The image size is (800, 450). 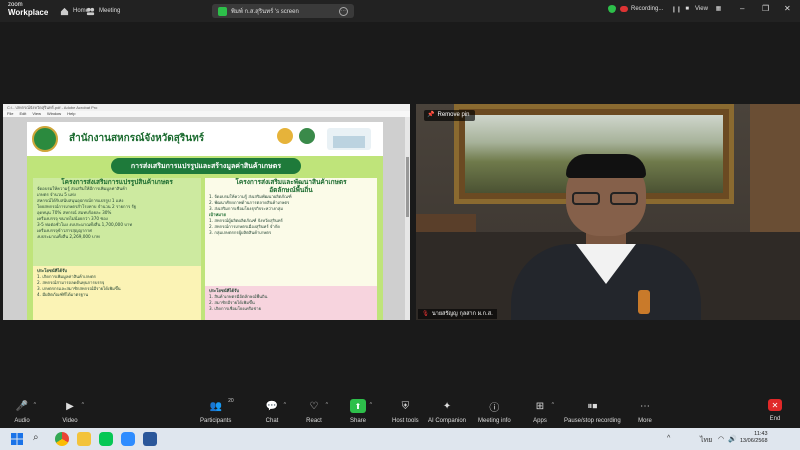 I want to click on react-button: ♡ ^ React, so click(x=317, y=412).